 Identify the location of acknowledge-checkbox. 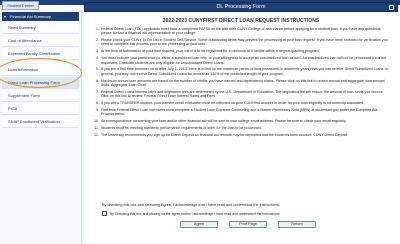
(104, 213).